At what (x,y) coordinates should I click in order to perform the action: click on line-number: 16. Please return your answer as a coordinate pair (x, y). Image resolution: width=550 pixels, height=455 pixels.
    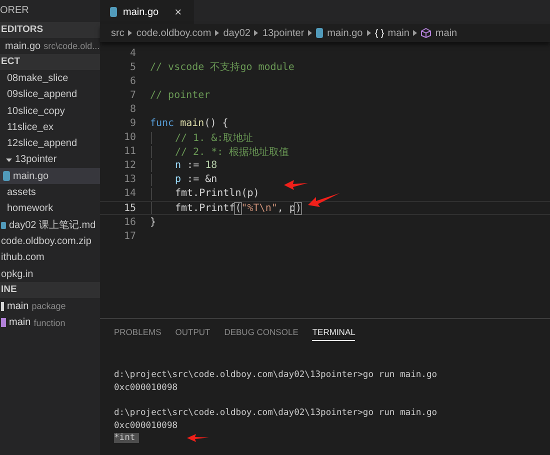
    Looking at the image, I should click on (129, 222).